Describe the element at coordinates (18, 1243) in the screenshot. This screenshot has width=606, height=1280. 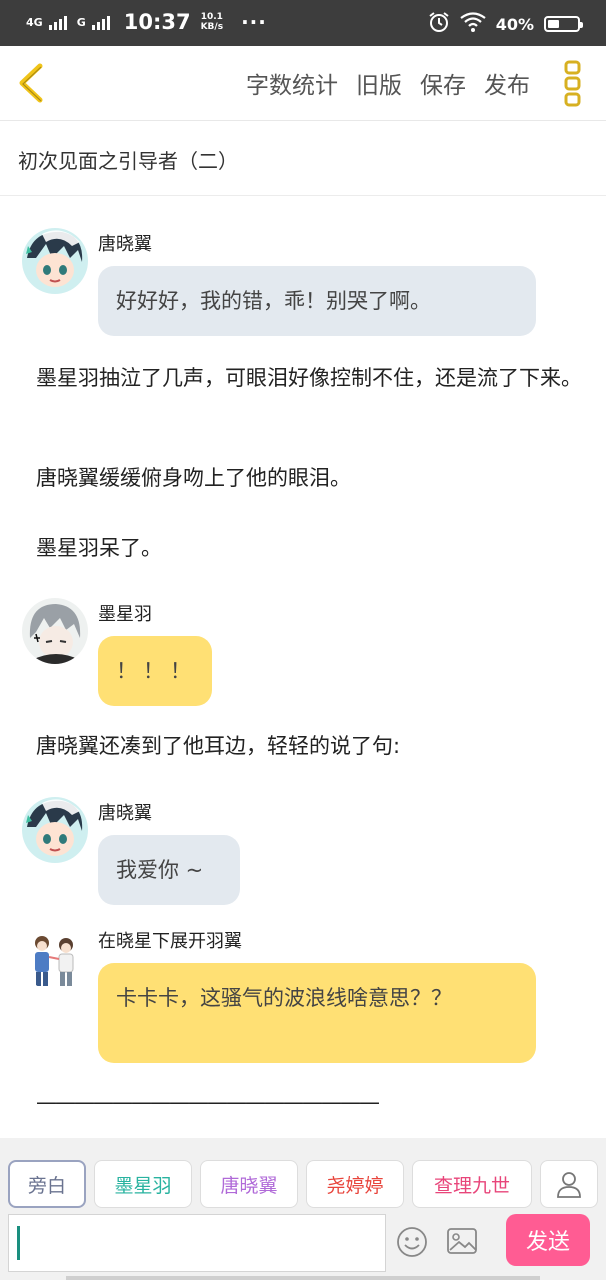
I see `text-caret` at that location.